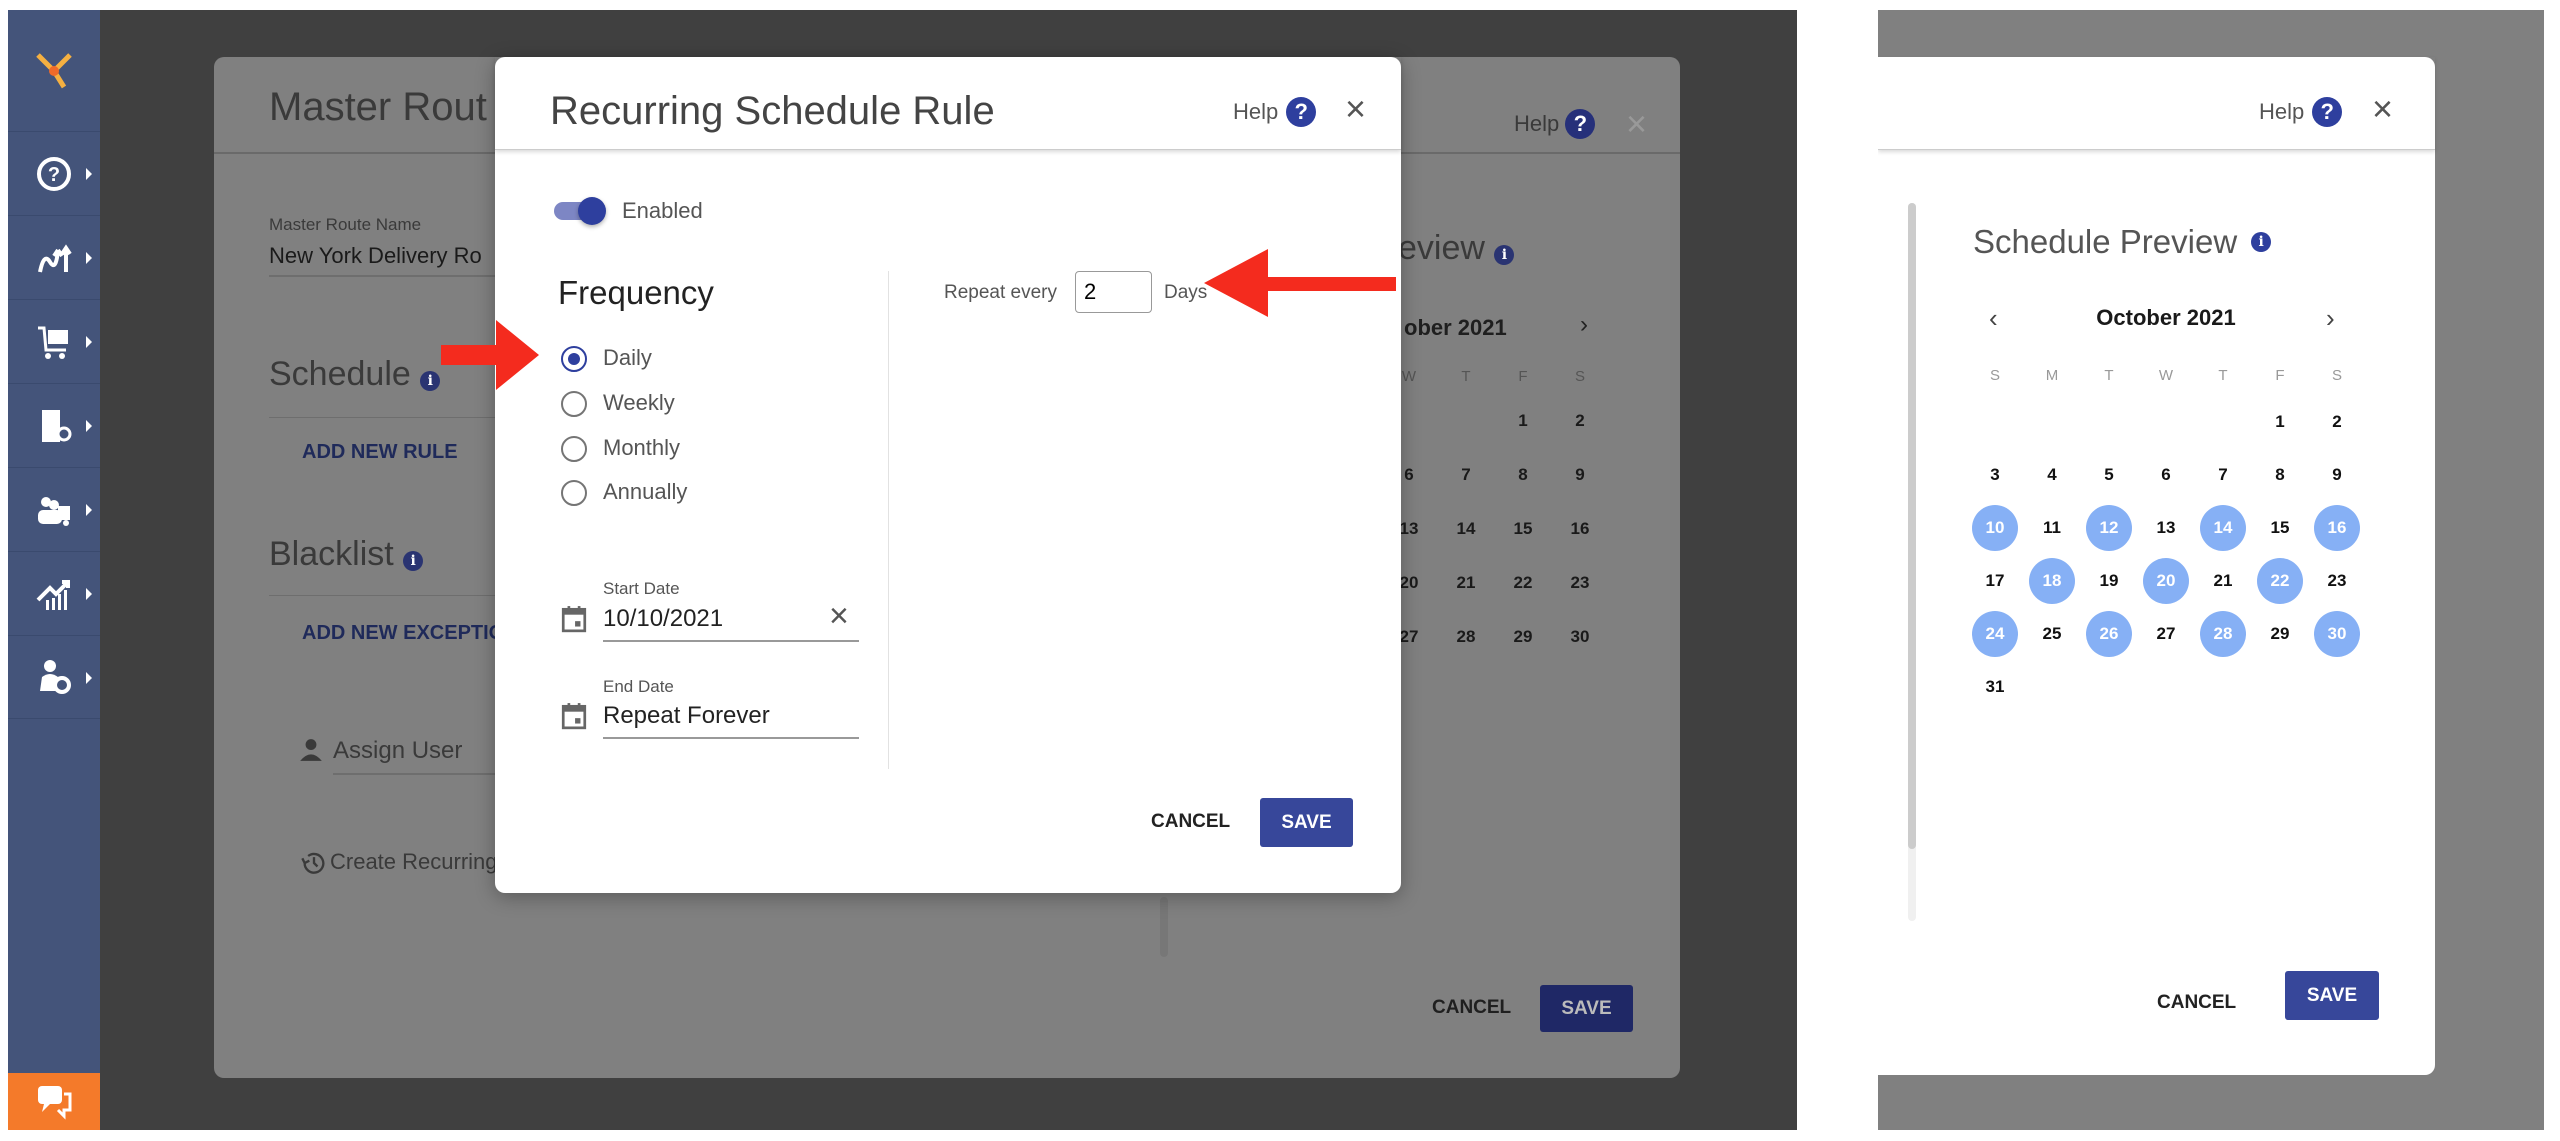 The width and height of the screenshot is (2560, 1141). I want to click on radio-label-monthly: Monthly, so click(641, 448).